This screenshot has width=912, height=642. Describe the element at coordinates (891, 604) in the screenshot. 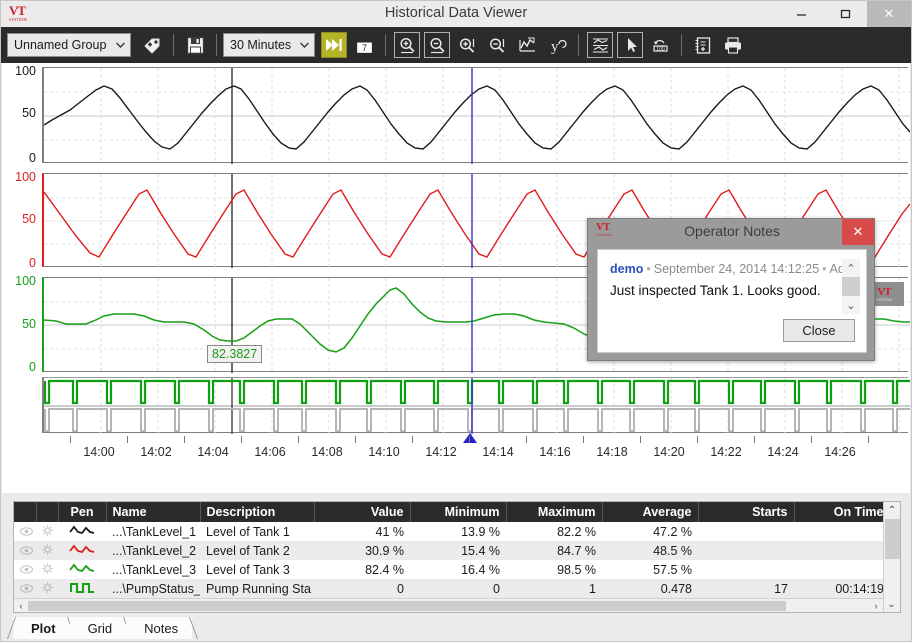

I see `grid-scroll-down-button: ⌄` at that location.